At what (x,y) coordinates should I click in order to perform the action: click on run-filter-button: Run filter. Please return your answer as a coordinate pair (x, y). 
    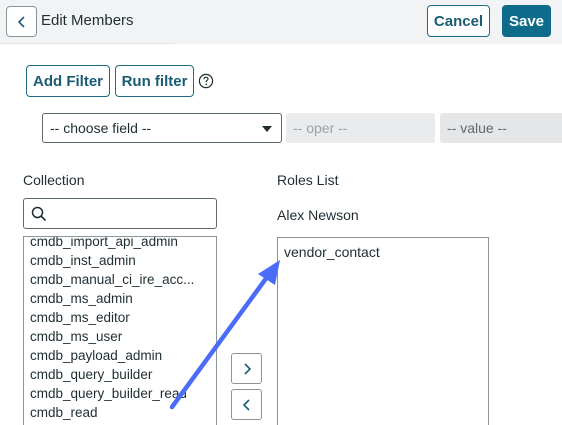
    Looking at the image, I should click on (154, 81).